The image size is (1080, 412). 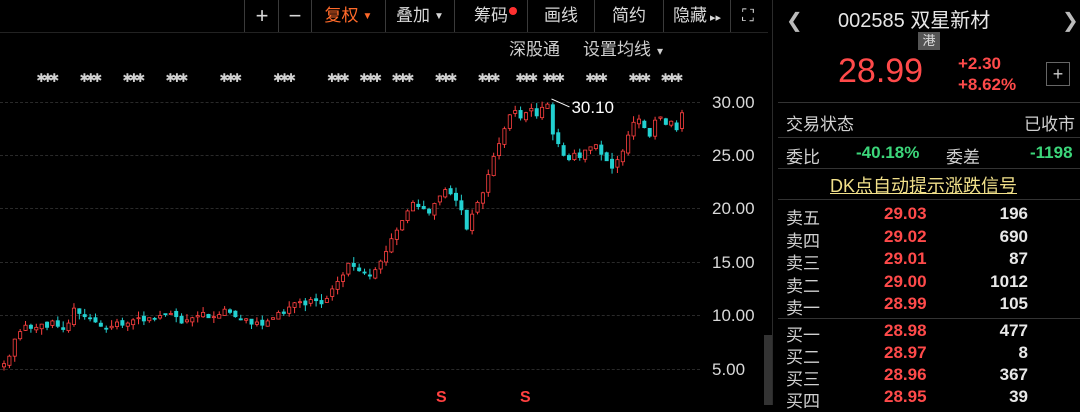 What do you see at coordinates (933, 261) in the screenshot?
I see `orderbook-sell-row: 卖三 29.01 87` at bounding box center [933, 261].